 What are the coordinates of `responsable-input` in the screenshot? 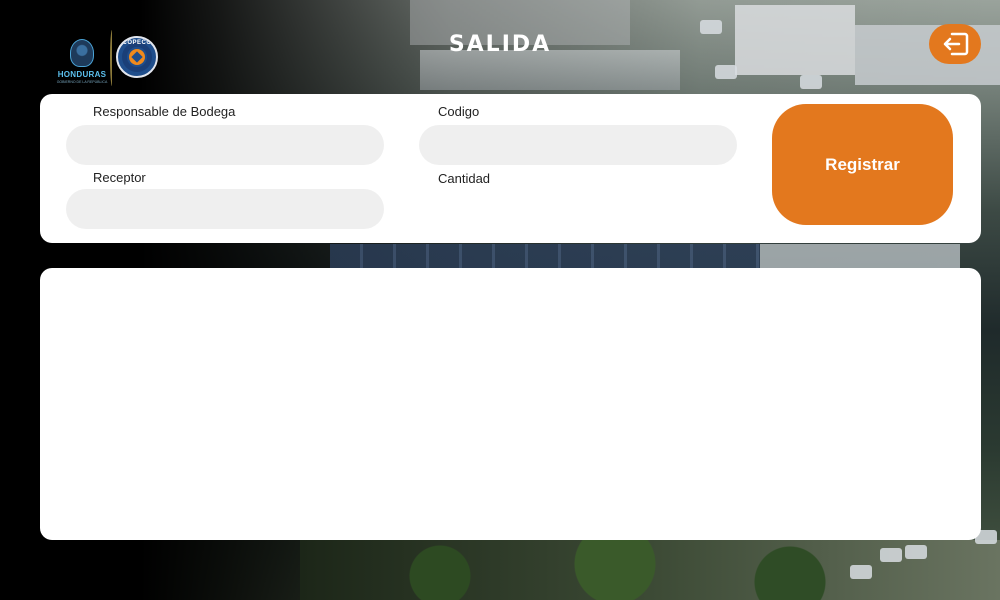 It's located at (225, 145).